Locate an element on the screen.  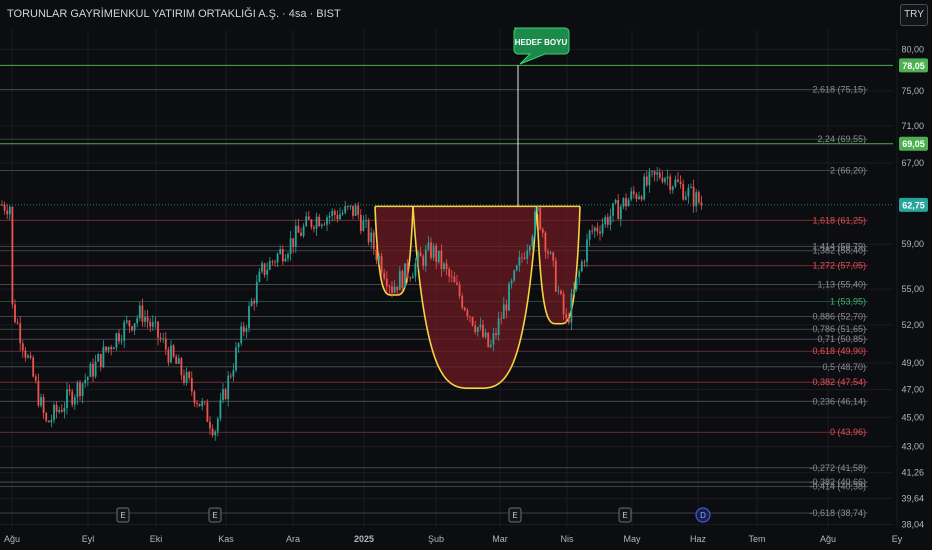
x-tick-label: Eki is located at coordinates (156, 539).